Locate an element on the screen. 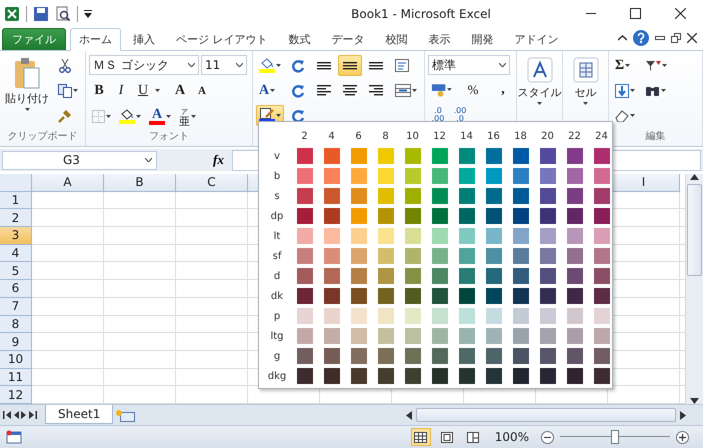  increase-decimal-button: .0 .00 is located at coordinates (438, 115).